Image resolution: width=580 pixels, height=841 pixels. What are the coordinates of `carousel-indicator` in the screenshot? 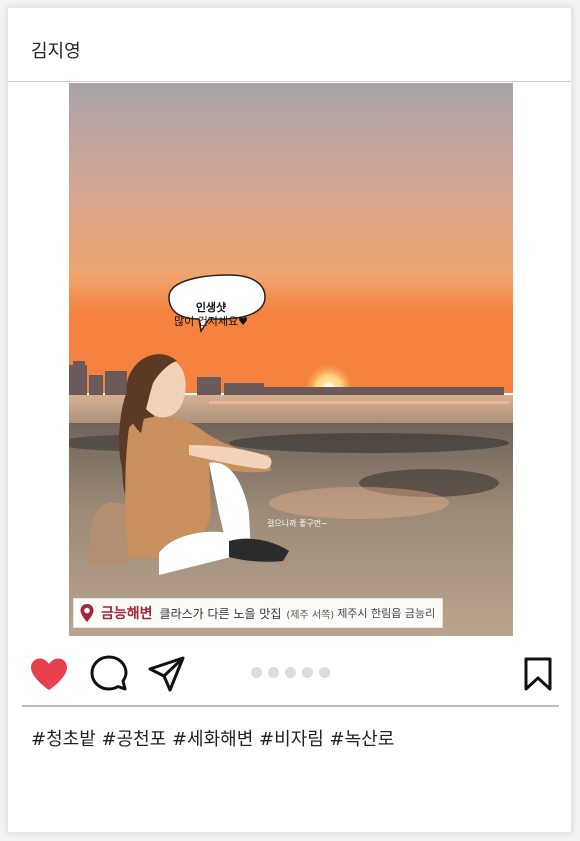 It's located at (290, 672).